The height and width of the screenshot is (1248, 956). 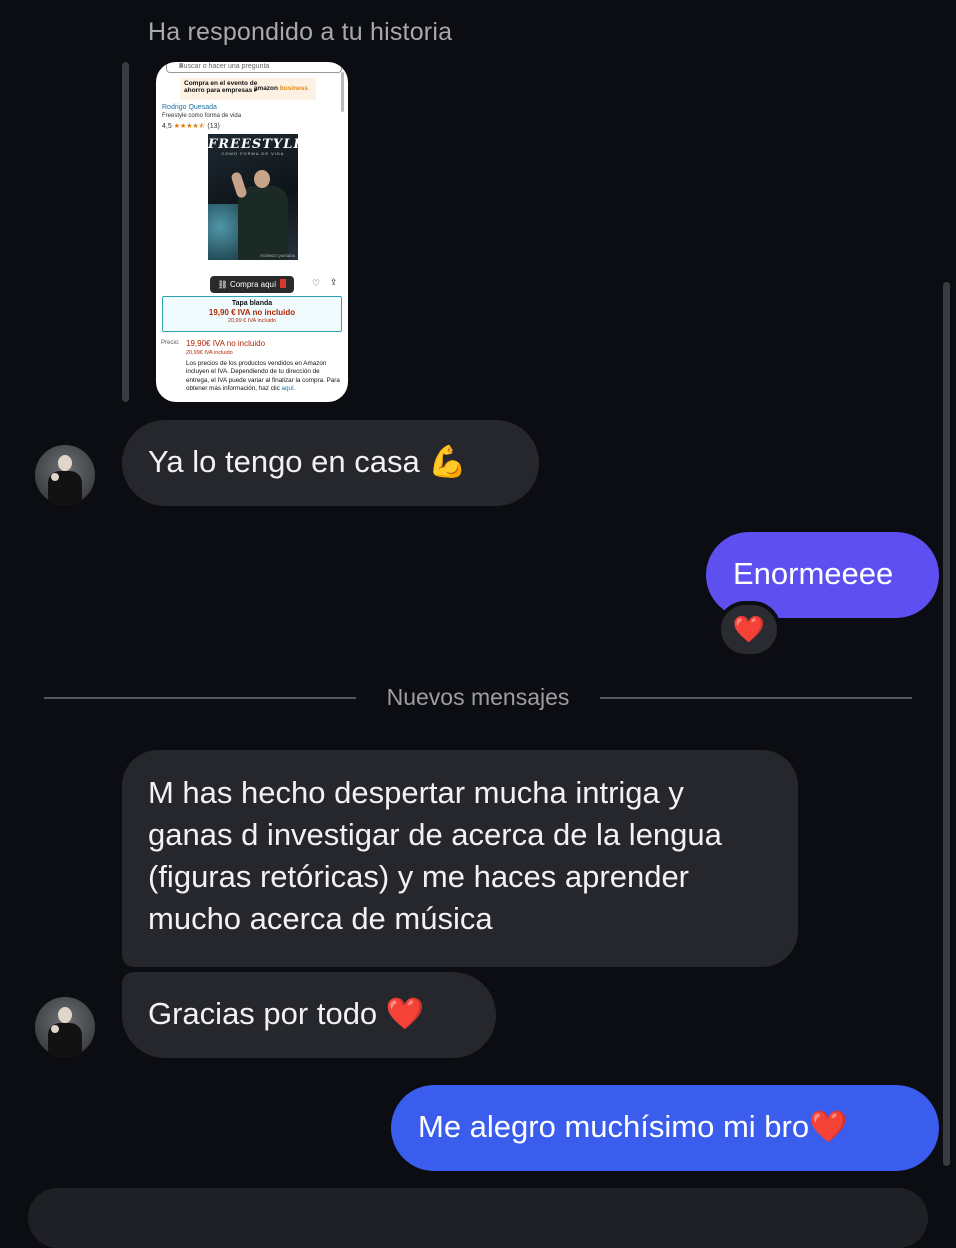 I want to click on message-text: Ya lo tengo en casa, so click(x=288, y=461).